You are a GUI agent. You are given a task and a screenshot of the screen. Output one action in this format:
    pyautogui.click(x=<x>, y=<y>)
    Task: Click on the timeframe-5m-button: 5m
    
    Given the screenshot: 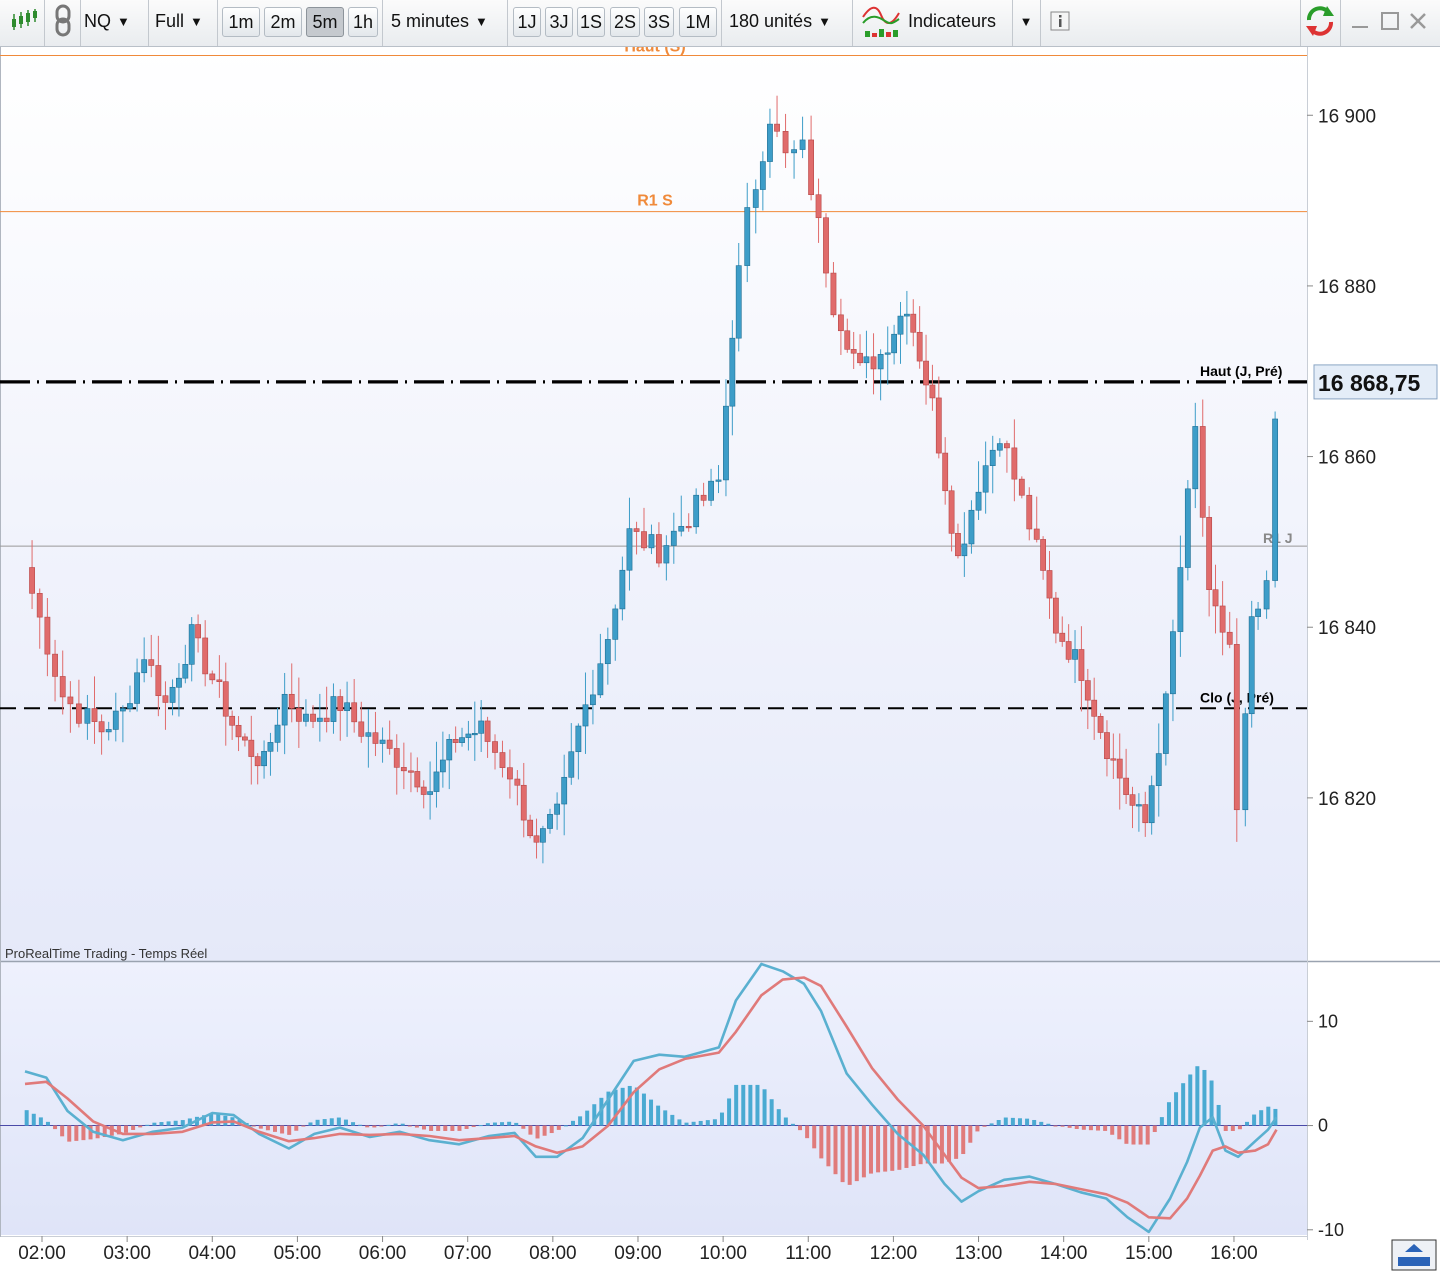 What is the action you would take?
    pyautogui.click(x=325, y=22)
    